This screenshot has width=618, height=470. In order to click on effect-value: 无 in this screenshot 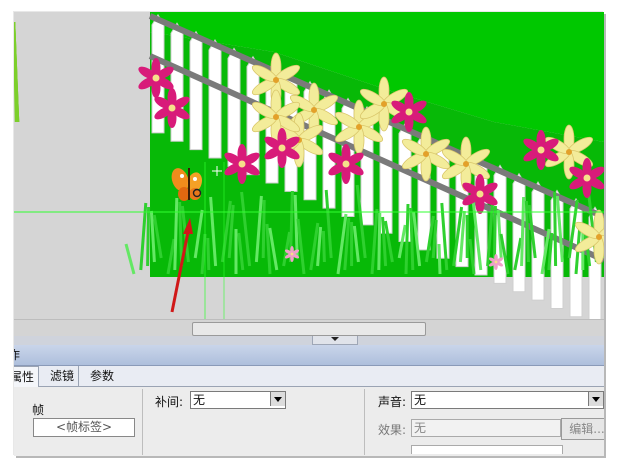, I will do `click(420, 428)`.